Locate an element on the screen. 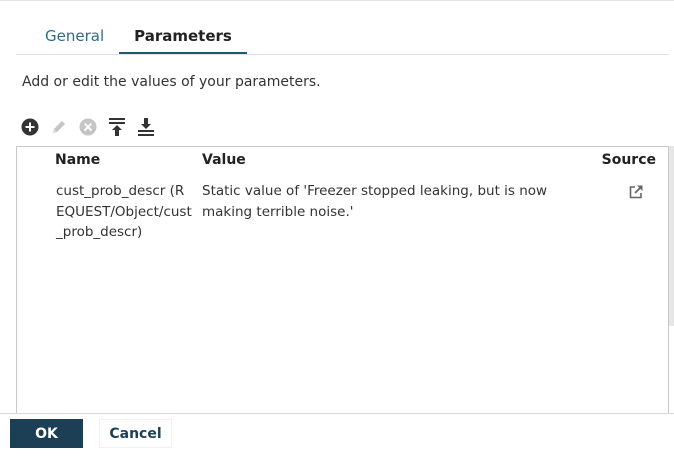 The width and height of the screenshot is (674, 458). edit-icon is located at coordinates (59, 127).